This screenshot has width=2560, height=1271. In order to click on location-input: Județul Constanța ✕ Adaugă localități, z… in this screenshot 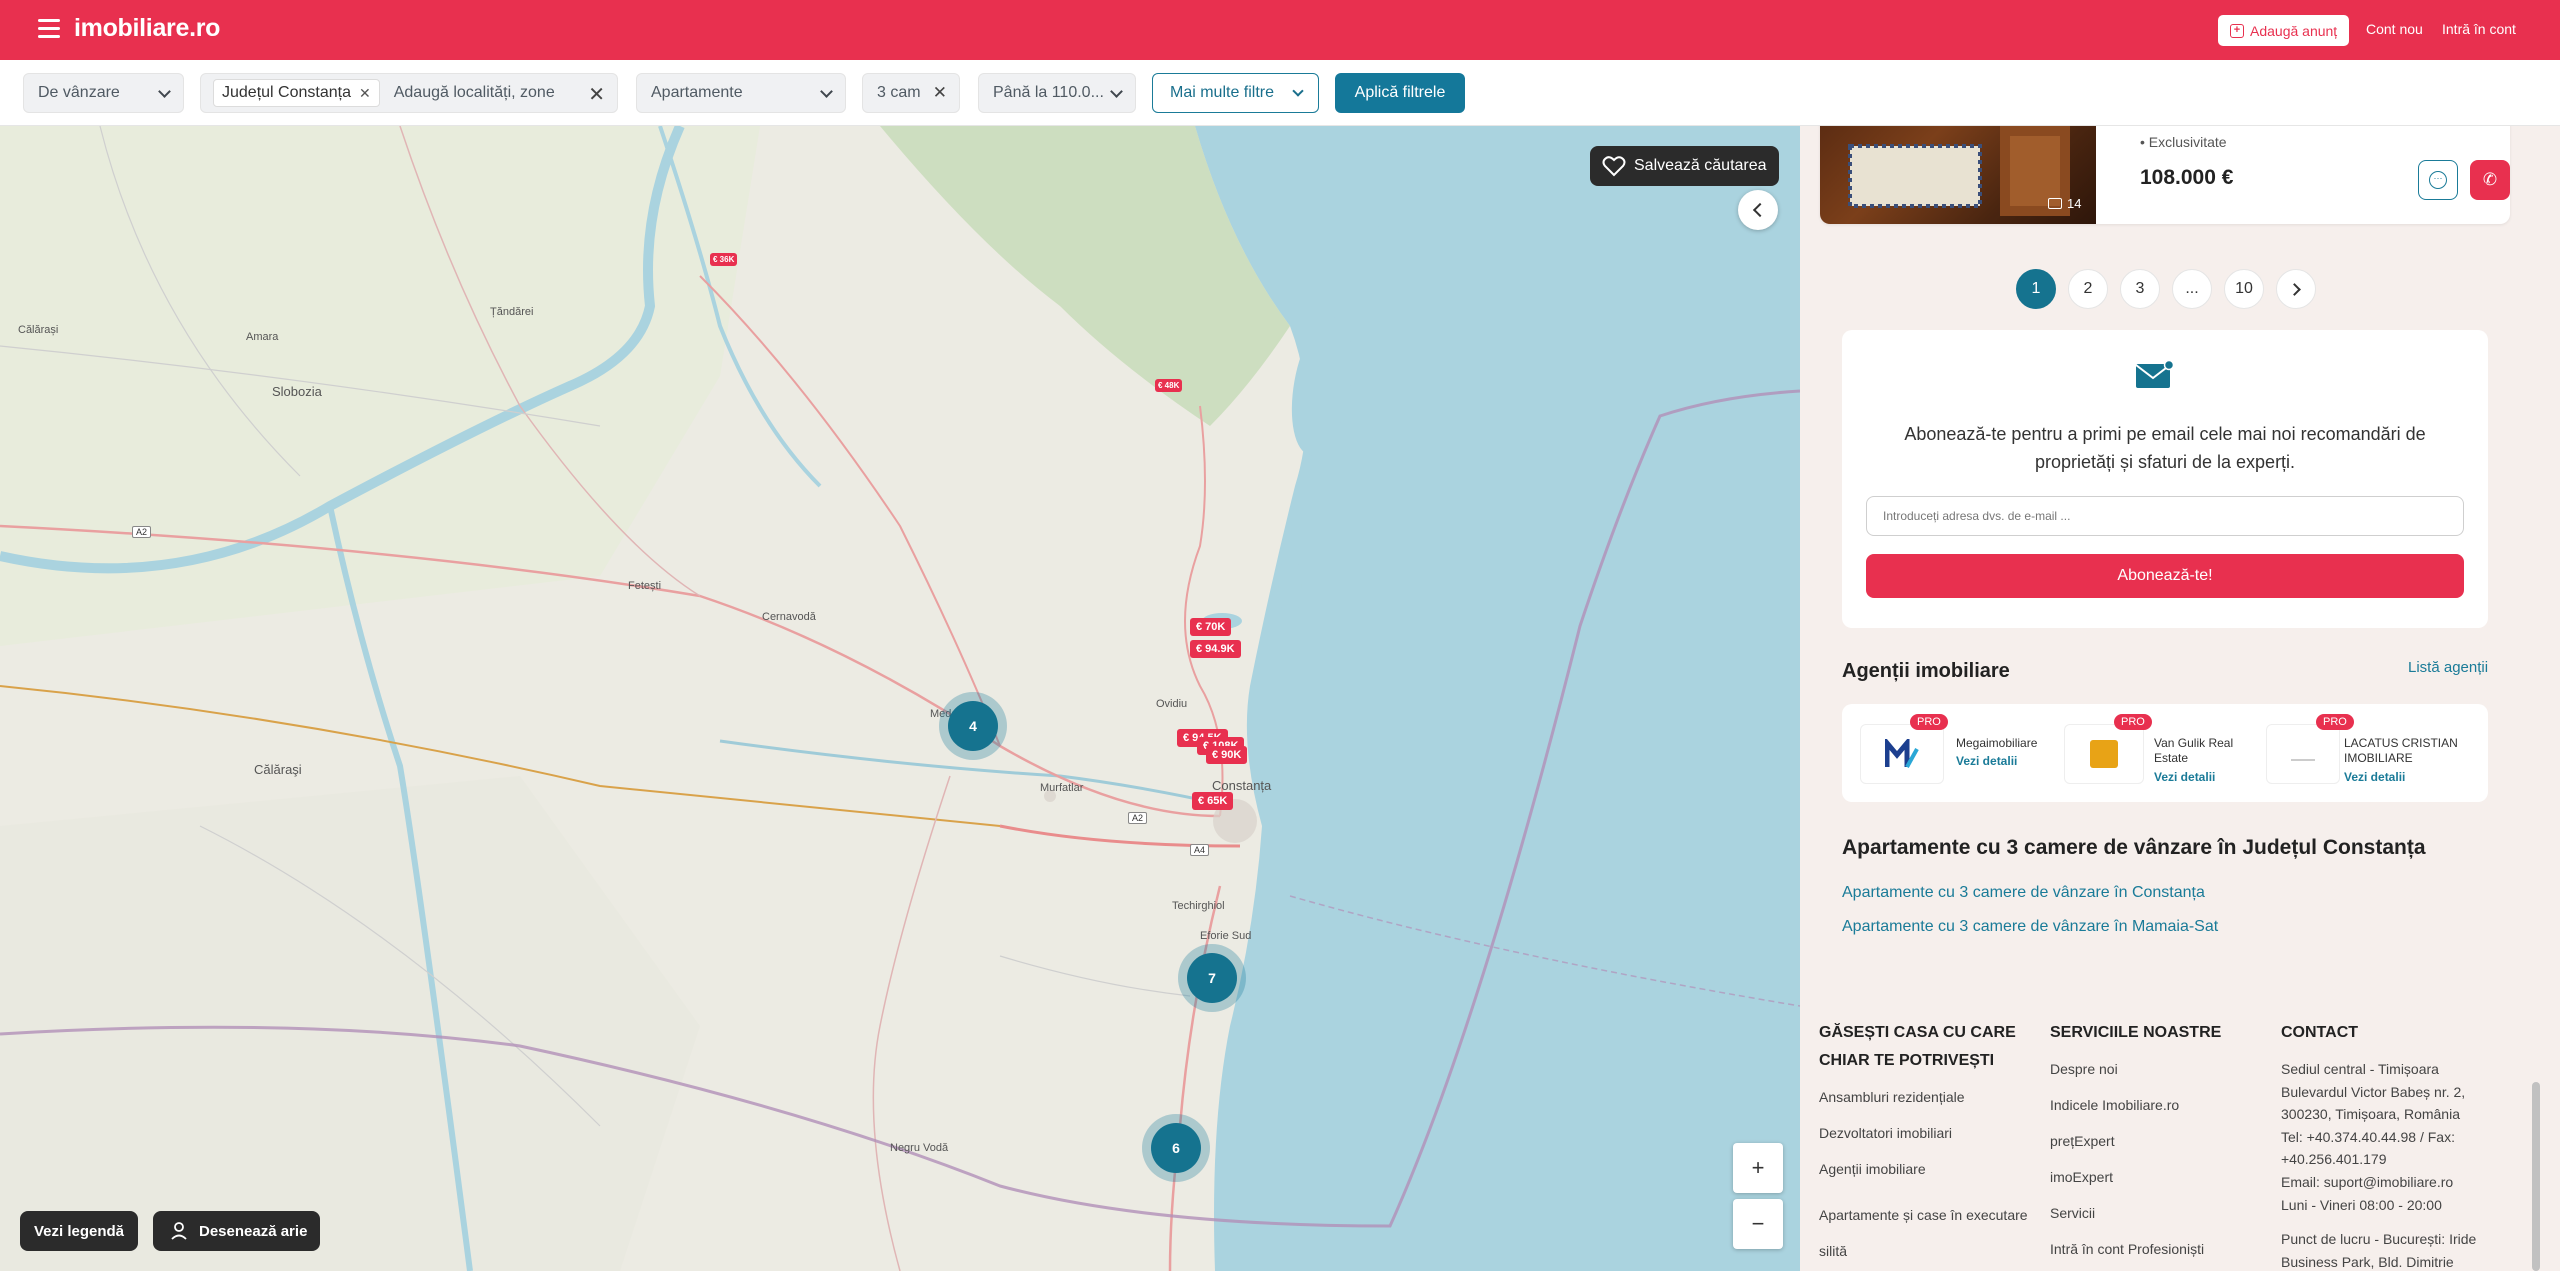, I will do `click(409, 93)`.